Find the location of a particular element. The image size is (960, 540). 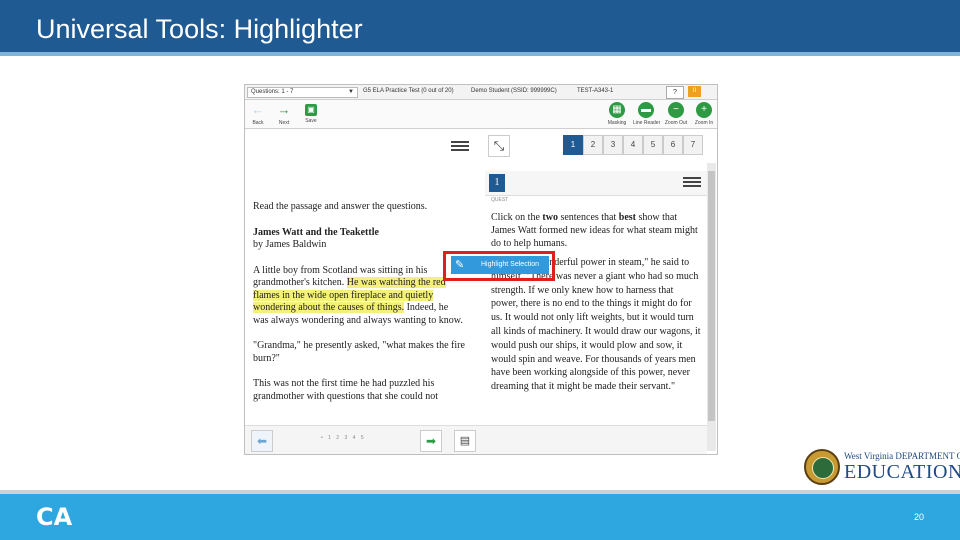

tab-question-1: 1 is located at coordinates (573, 145).